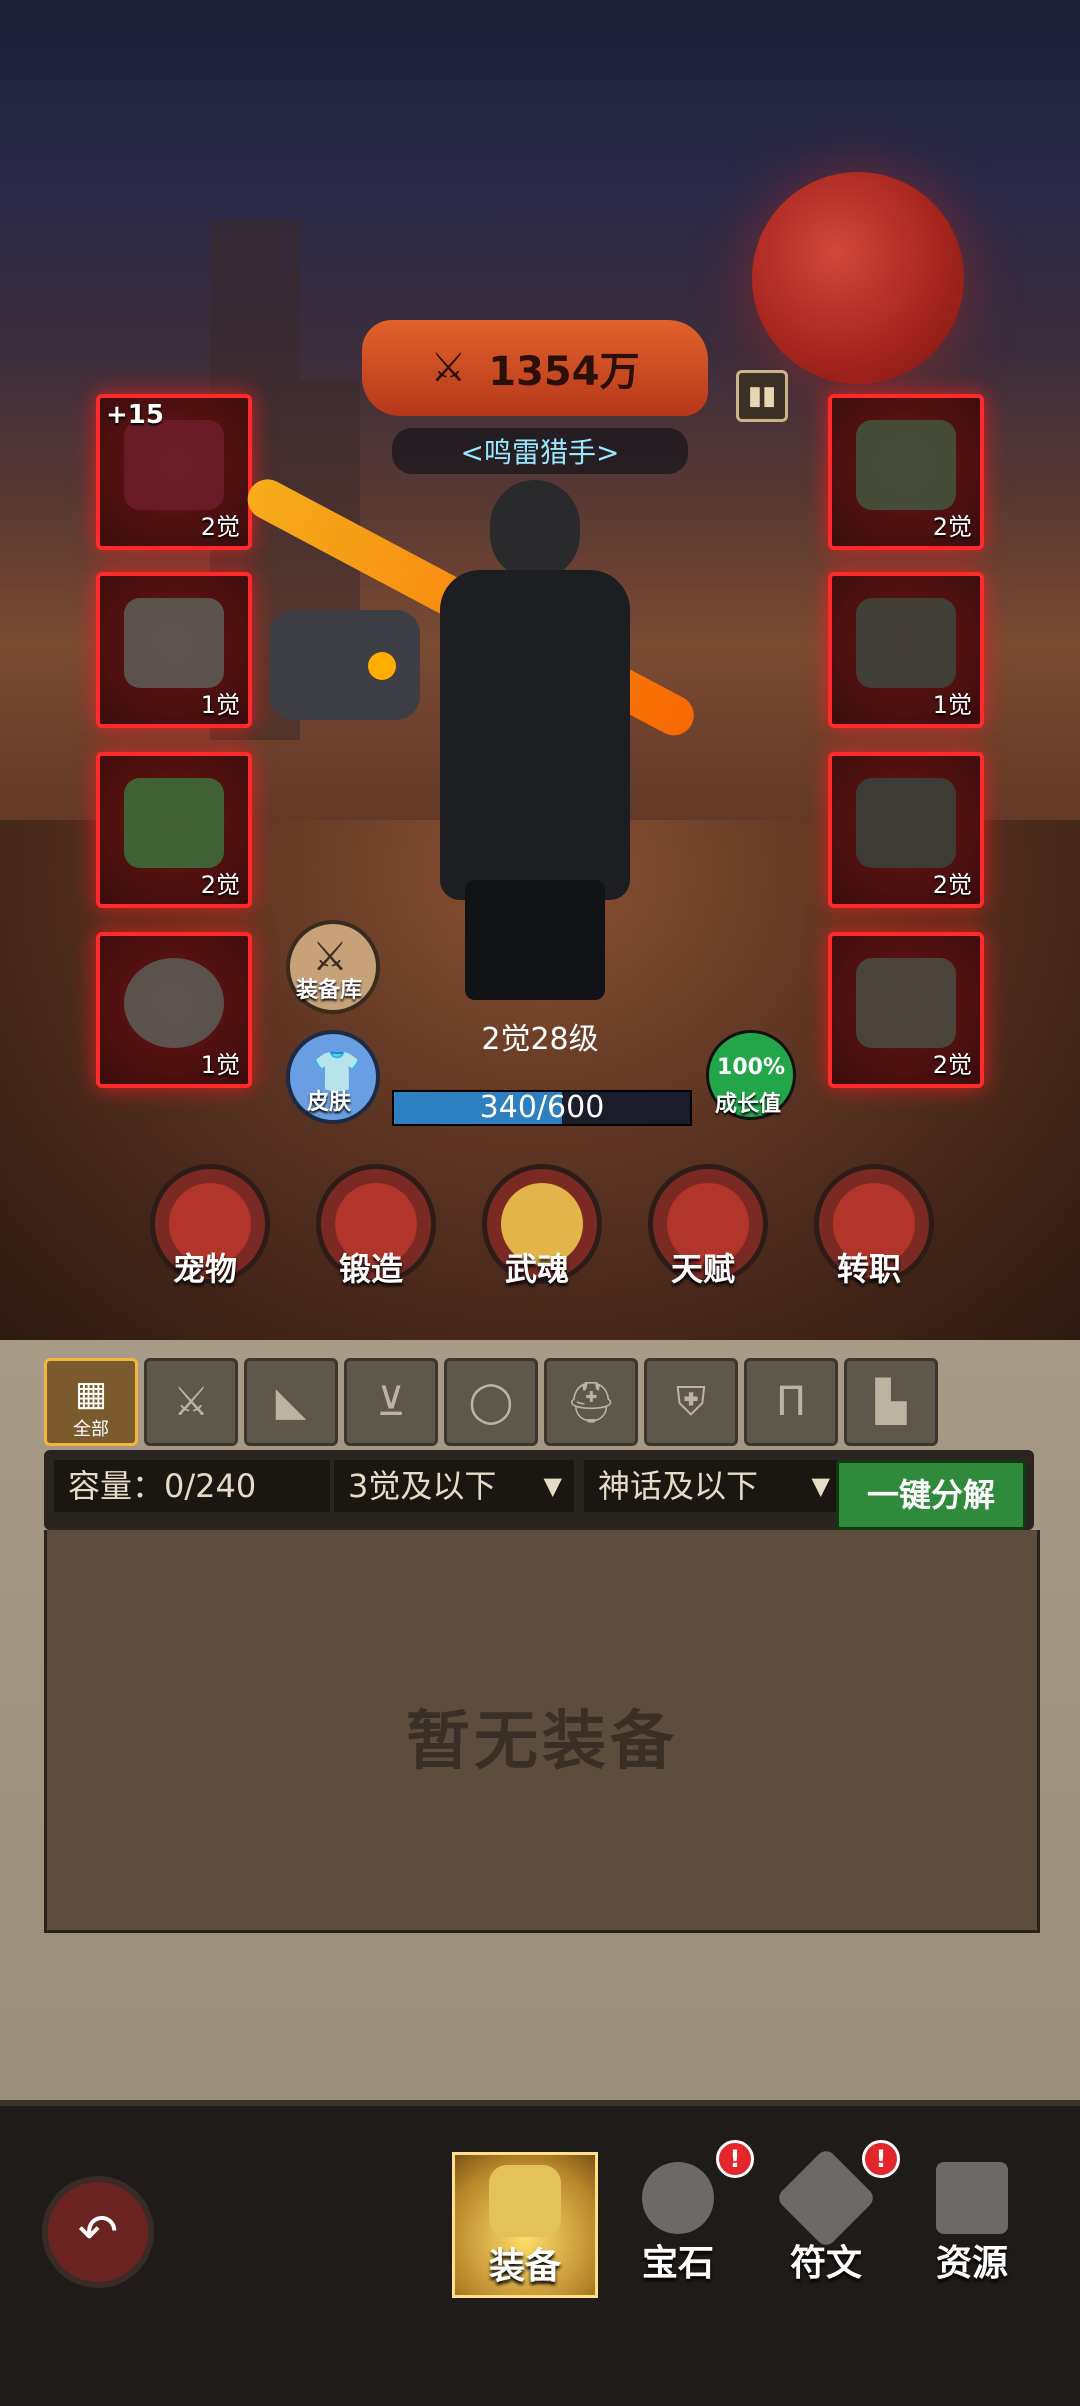 The width and height of the screenshot is (1080, 2406). I want to click on chest-icon, so click(972, 2198).